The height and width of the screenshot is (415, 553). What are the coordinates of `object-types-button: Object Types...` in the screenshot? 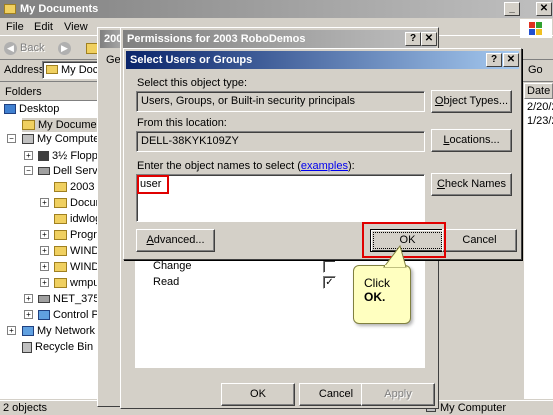 It's located at (471, 101).